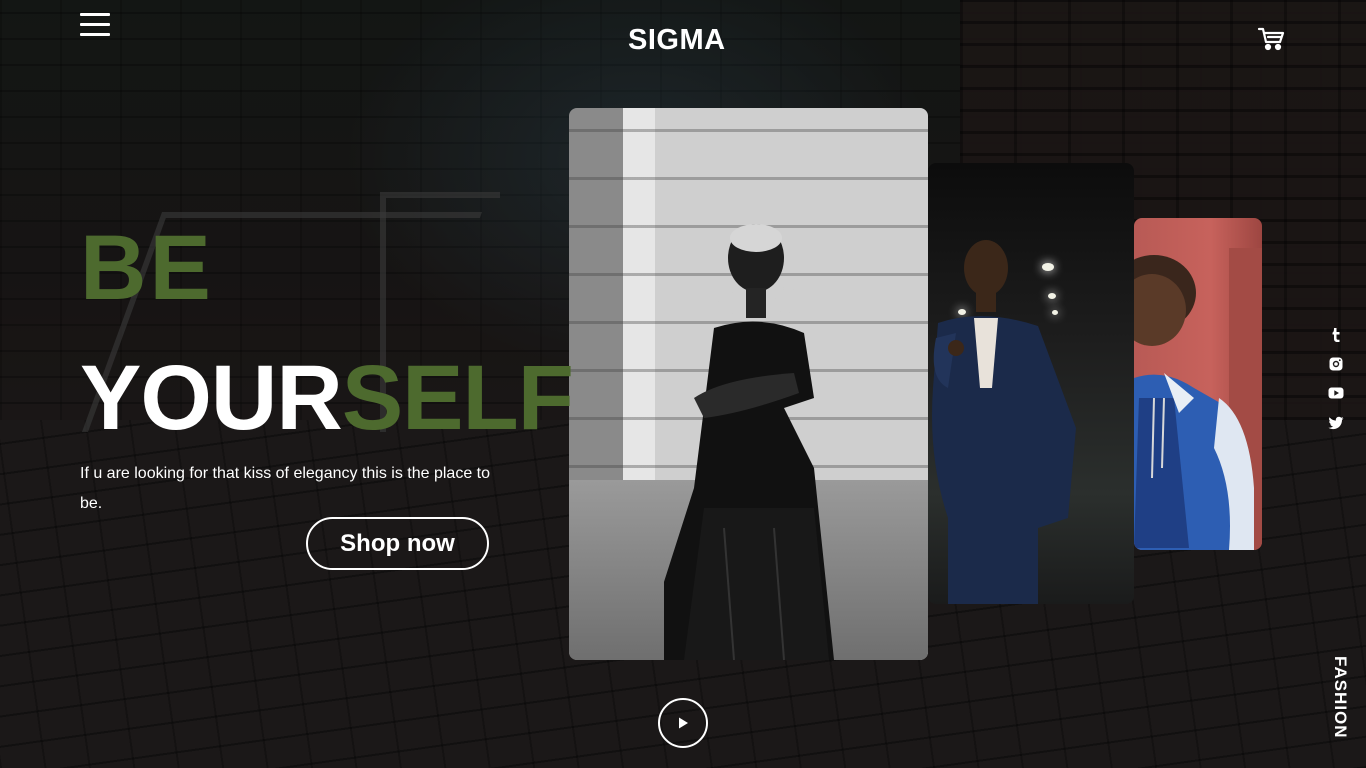  Describe the element at coordinates (677, 40) in the screenshot. I see `site-logo: SIGMA` at that location.